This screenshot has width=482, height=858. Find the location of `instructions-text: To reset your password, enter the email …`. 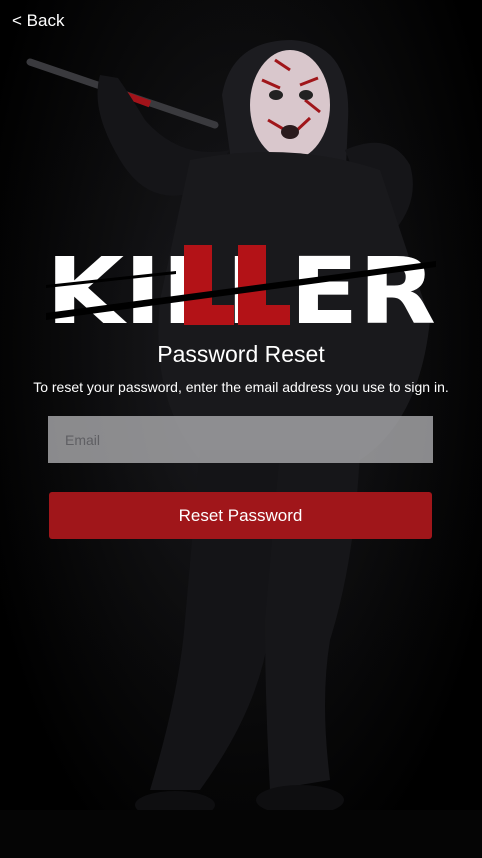

instructions-text: To reset your password, enter the email … is located at coordinates (241, 387).